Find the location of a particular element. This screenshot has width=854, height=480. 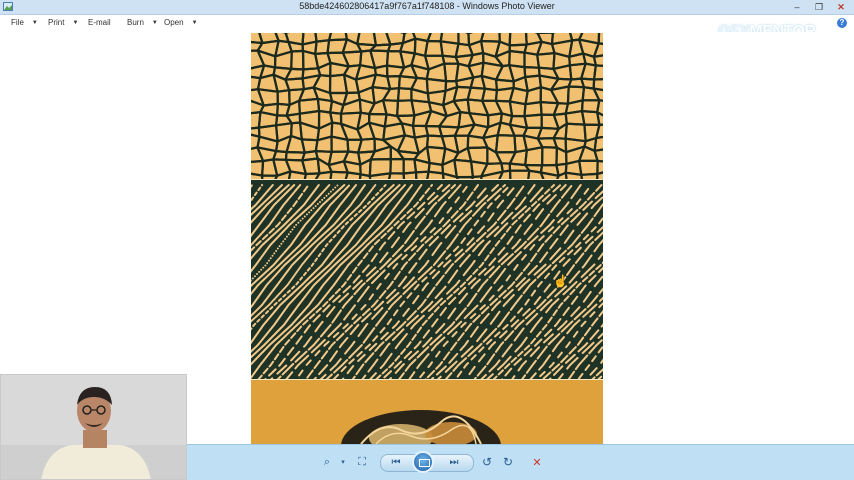

slideshow-button is located at coordinates (423, 462).